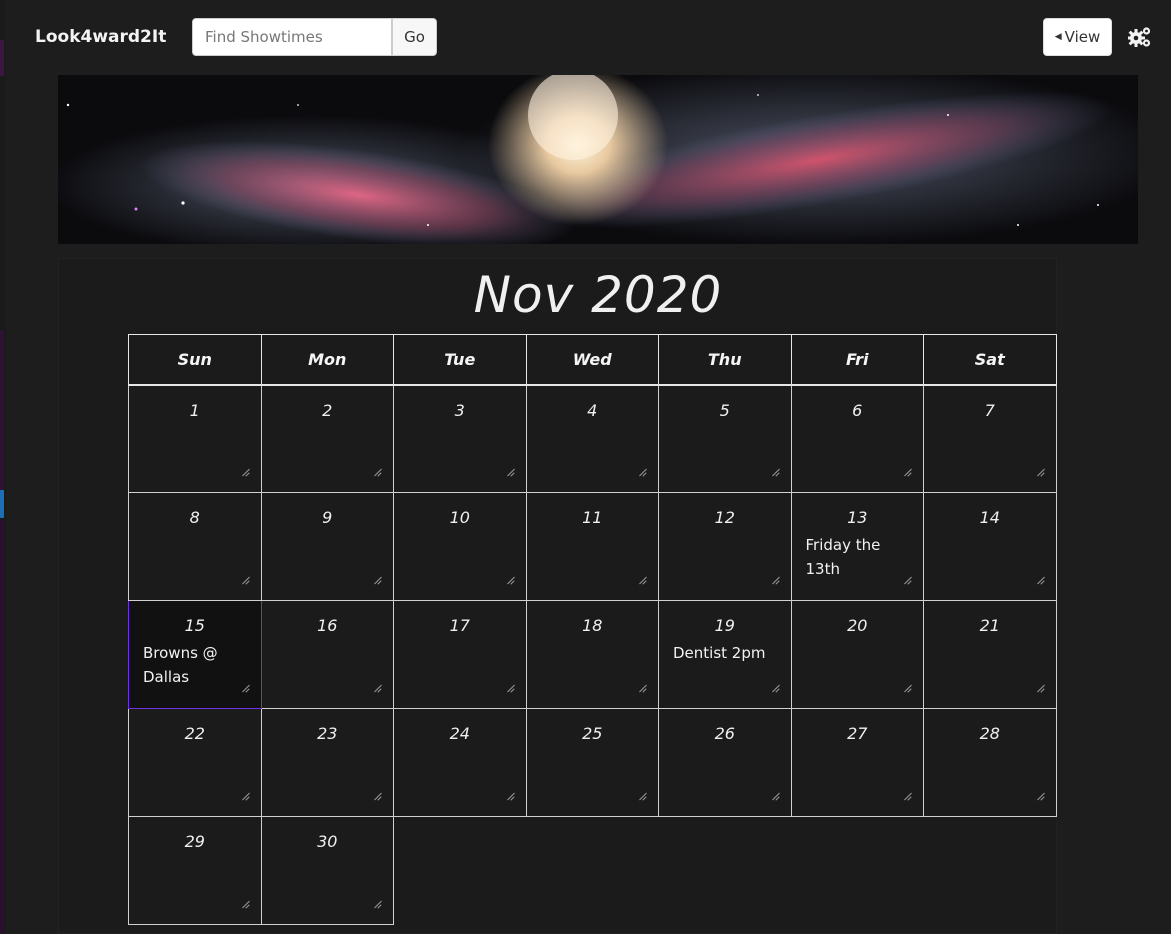 This screenshot has width=1171, height=934. What do you see at coordinates (327, 654) in the screenshot?
I see `day-cell-16: 16` at bounding box center [327, 654].